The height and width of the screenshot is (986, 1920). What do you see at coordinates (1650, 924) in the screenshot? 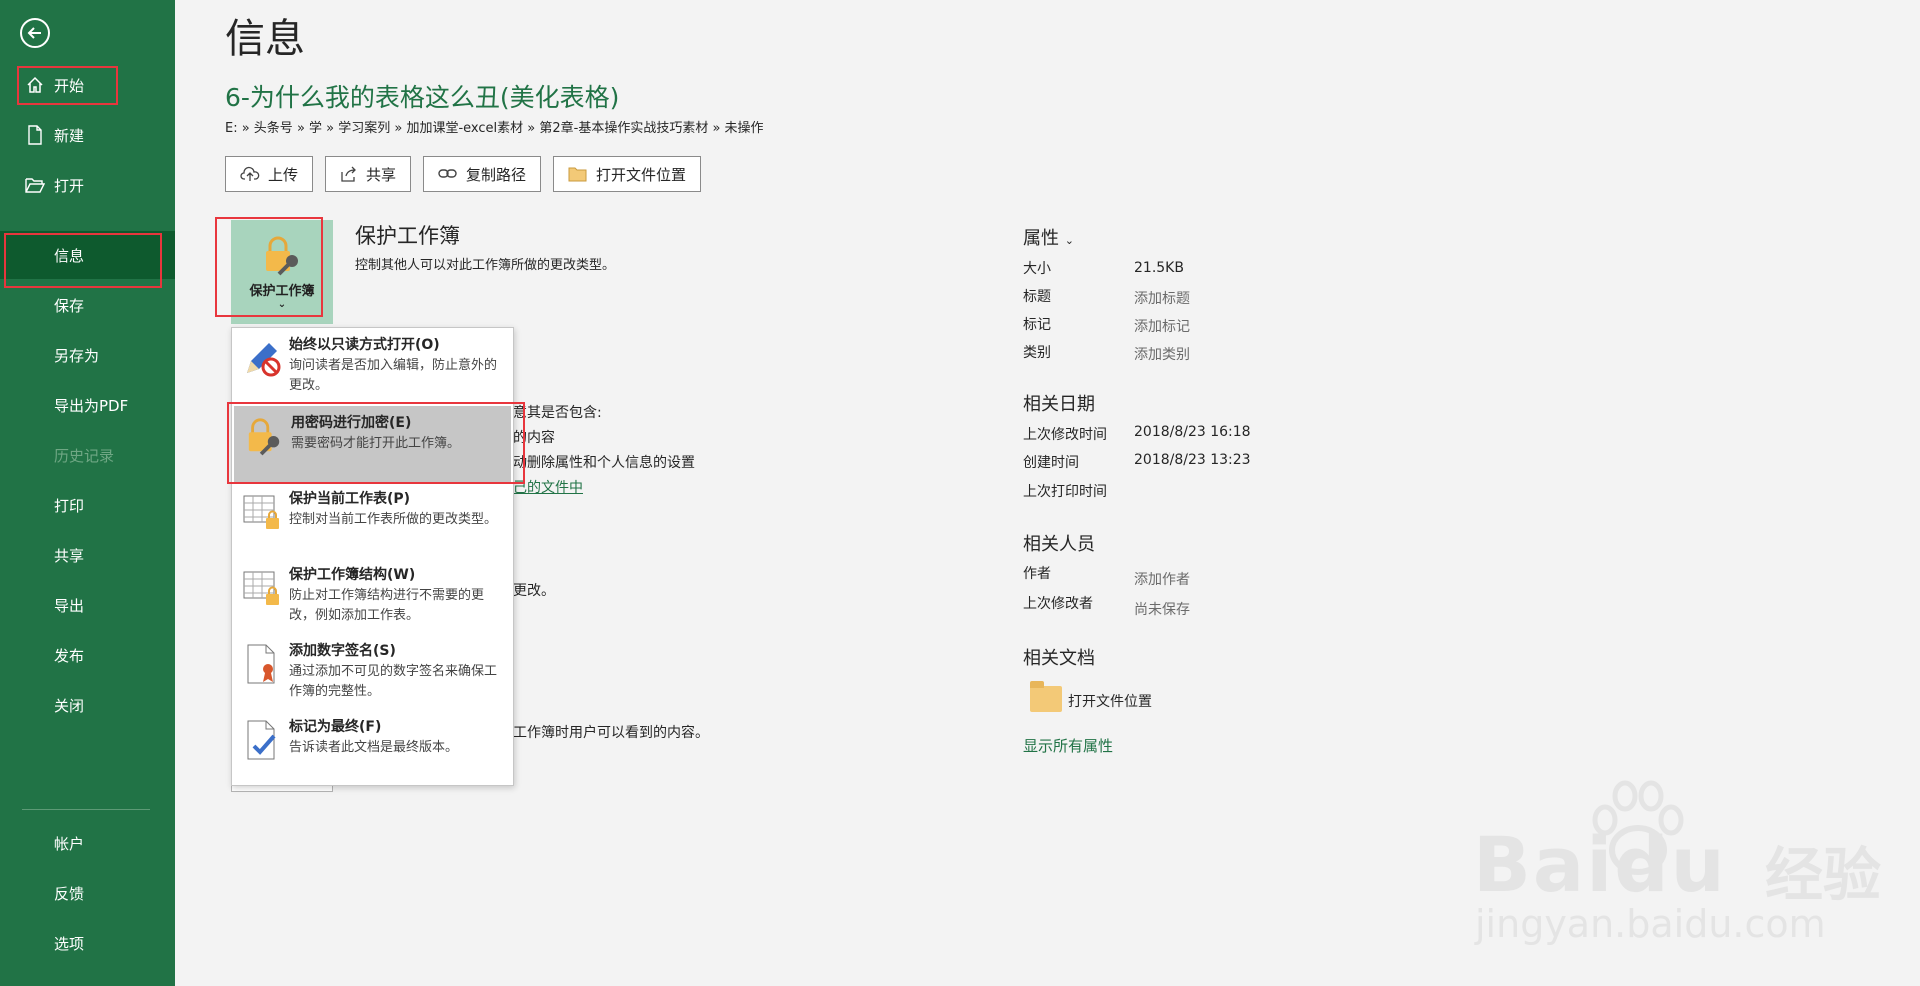
I see `watermark-url: jingyan.baidu.com` at bounding box center [1650, 924].